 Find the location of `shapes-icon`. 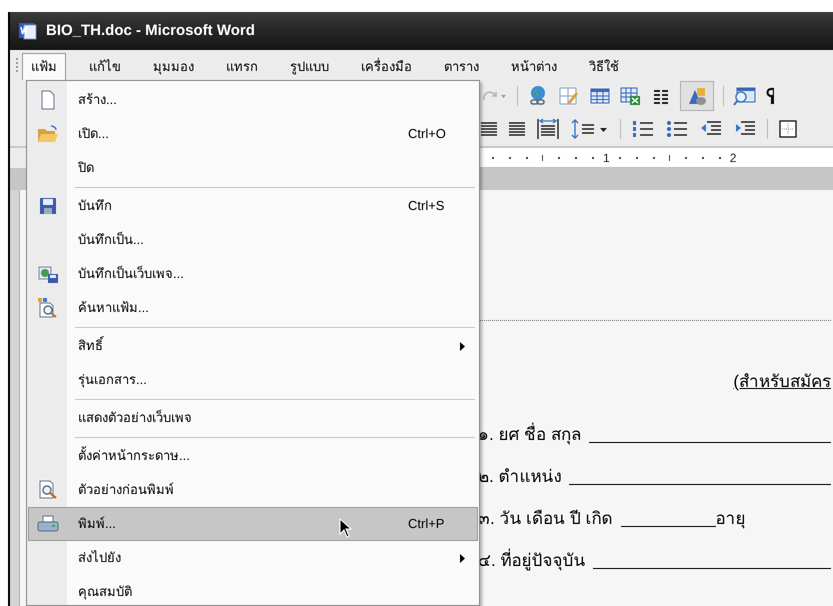

shapes-icon is located at coordinates (697, 96).